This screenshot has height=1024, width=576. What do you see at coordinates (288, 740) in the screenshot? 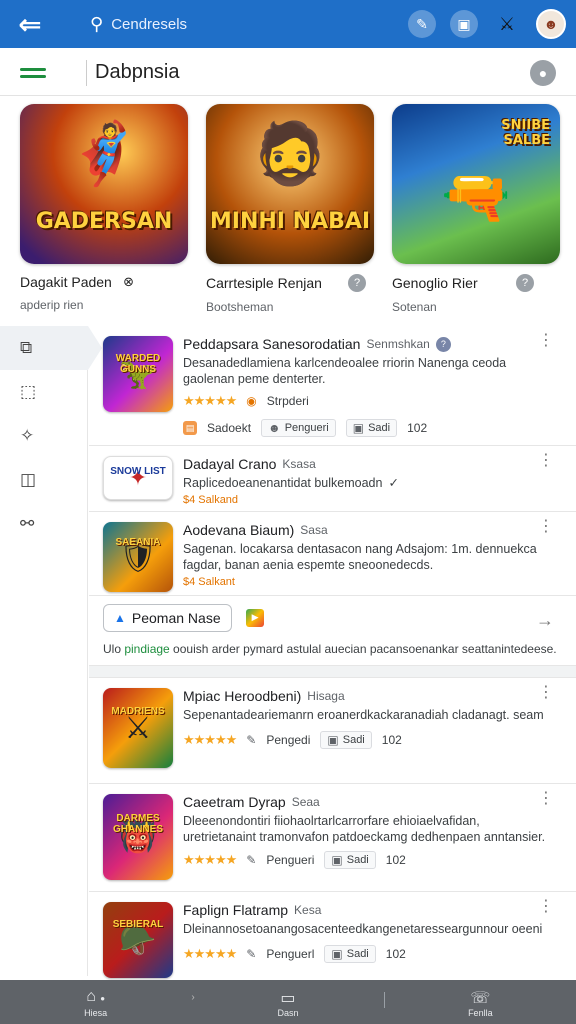
I see `chip-label: Pengedi` at bounding box center [288, 740].